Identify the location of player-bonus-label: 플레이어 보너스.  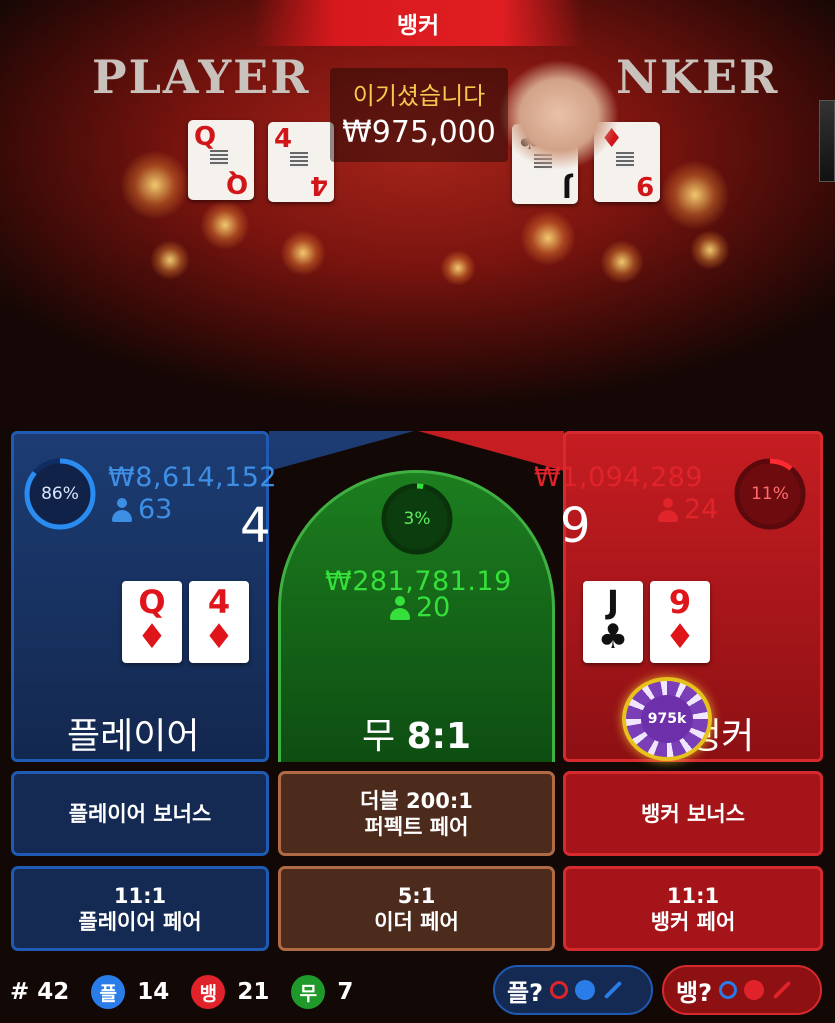
(140, 813).